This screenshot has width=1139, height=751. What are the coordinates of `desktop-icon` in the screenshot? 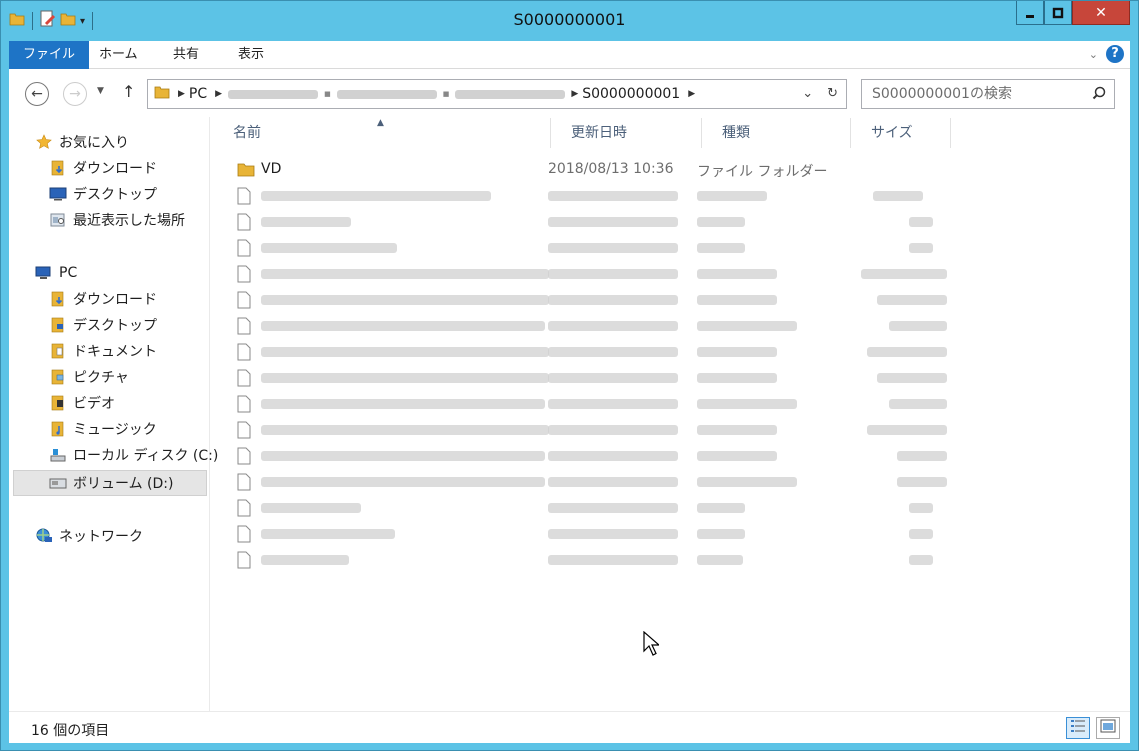 It's located at (58, 194).